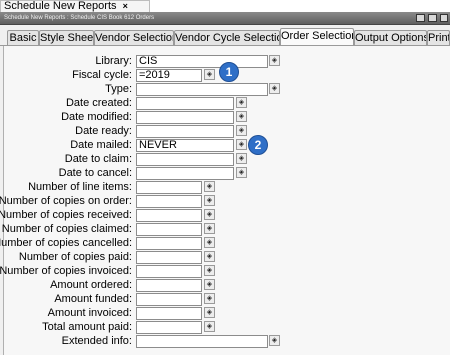  I want to click on copies-invoiced-label: Number of copies invoiced:, so click(66, 271).